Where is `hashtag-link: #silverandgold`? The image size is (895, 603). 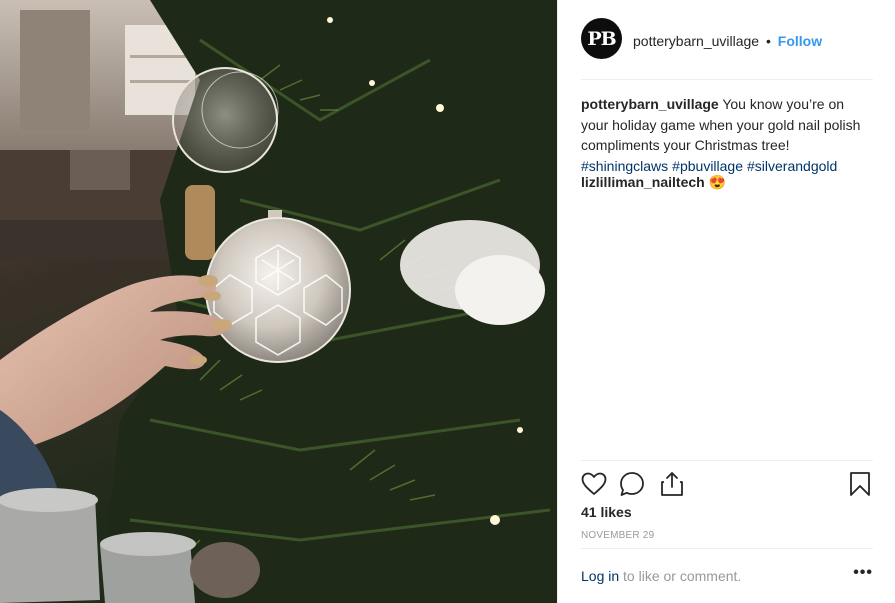
hashtag-link: #silverandgold is located at coordinates (792, 166).